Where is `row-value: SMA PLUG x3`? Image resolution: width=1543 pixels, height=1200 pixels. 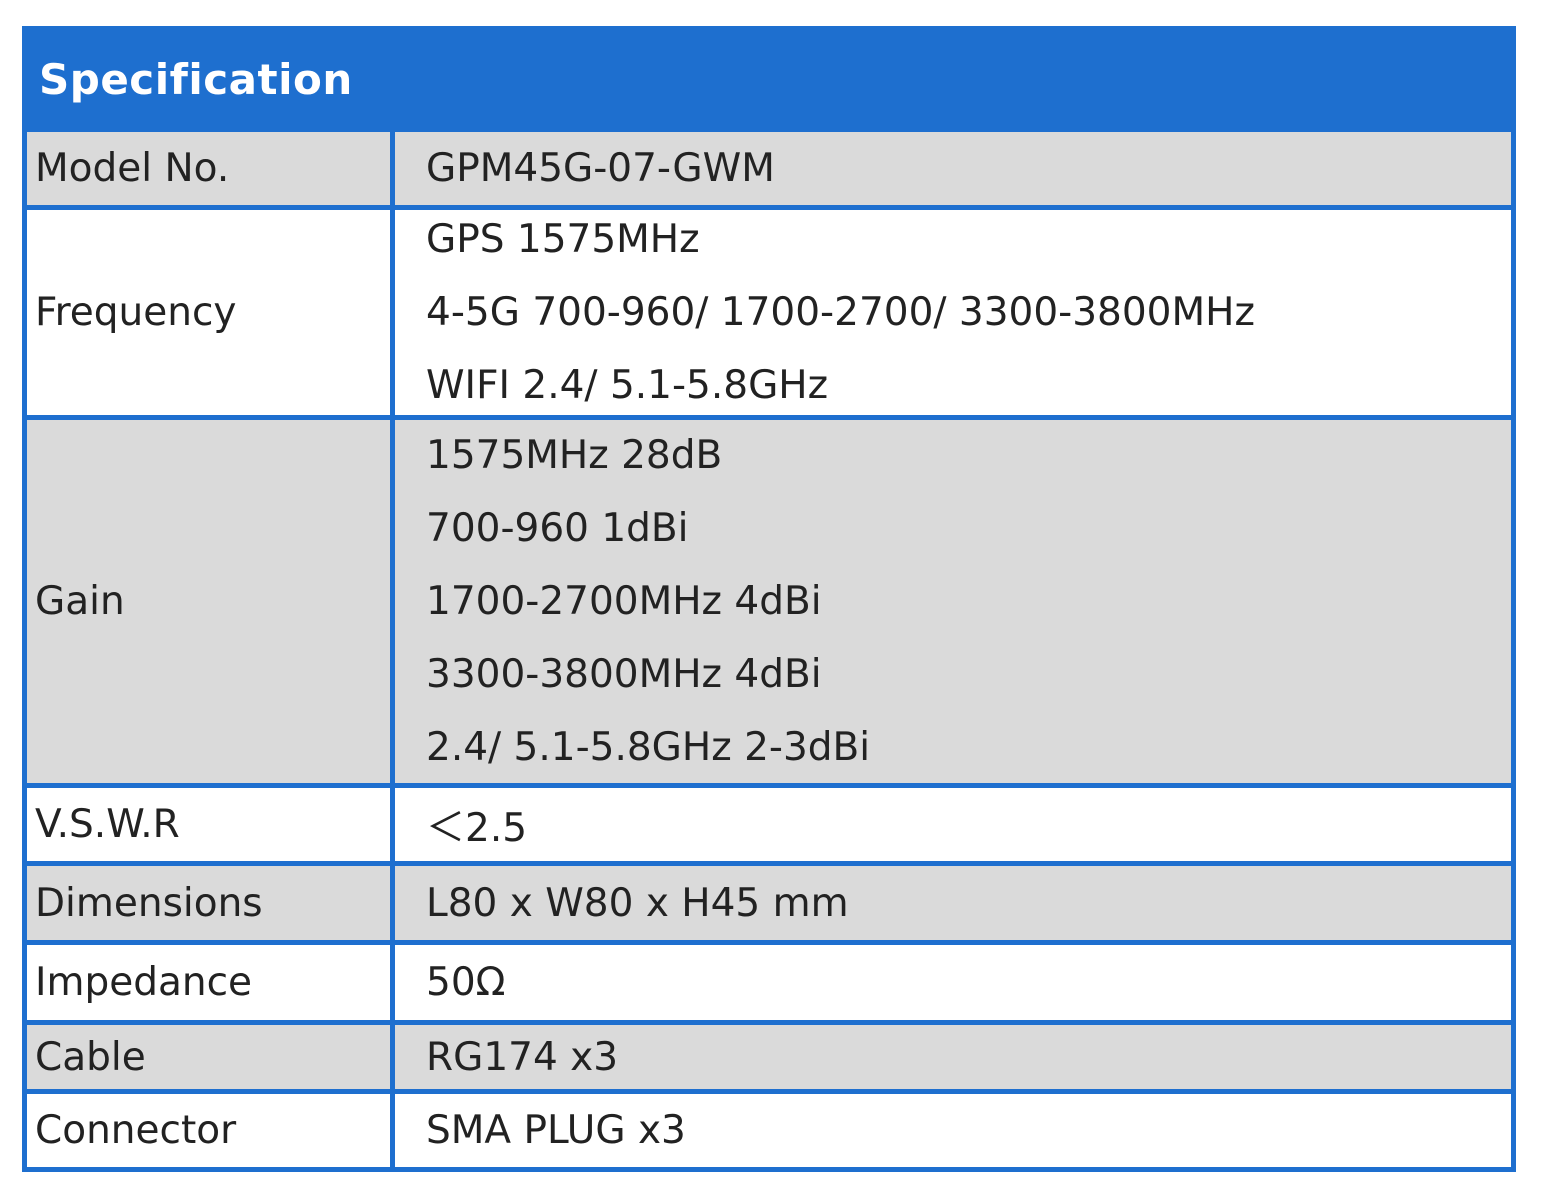 row-value: SMA PLUG x3 is located at coordinates (953, 1130).